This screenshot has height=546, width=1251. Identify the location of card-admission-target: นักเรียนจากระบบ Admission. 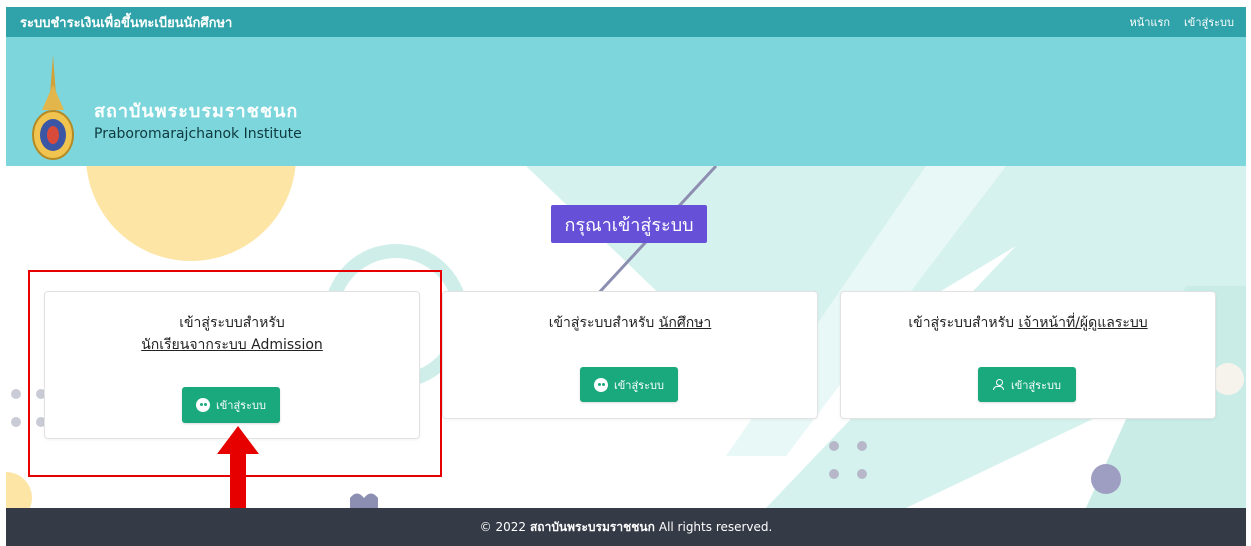
(232, 345).